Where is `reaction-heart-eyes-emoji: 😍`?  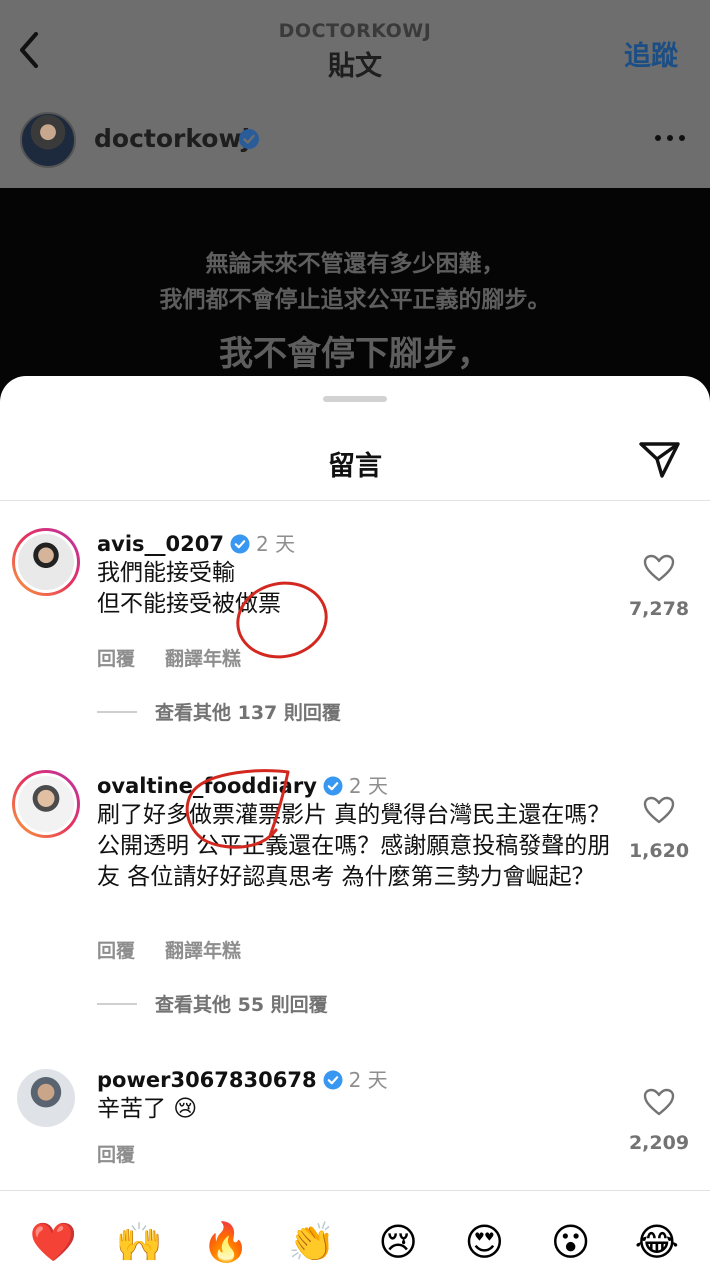 reaction-heart-eyes-emoji: 😍 is located at coordinates (484, 1242).